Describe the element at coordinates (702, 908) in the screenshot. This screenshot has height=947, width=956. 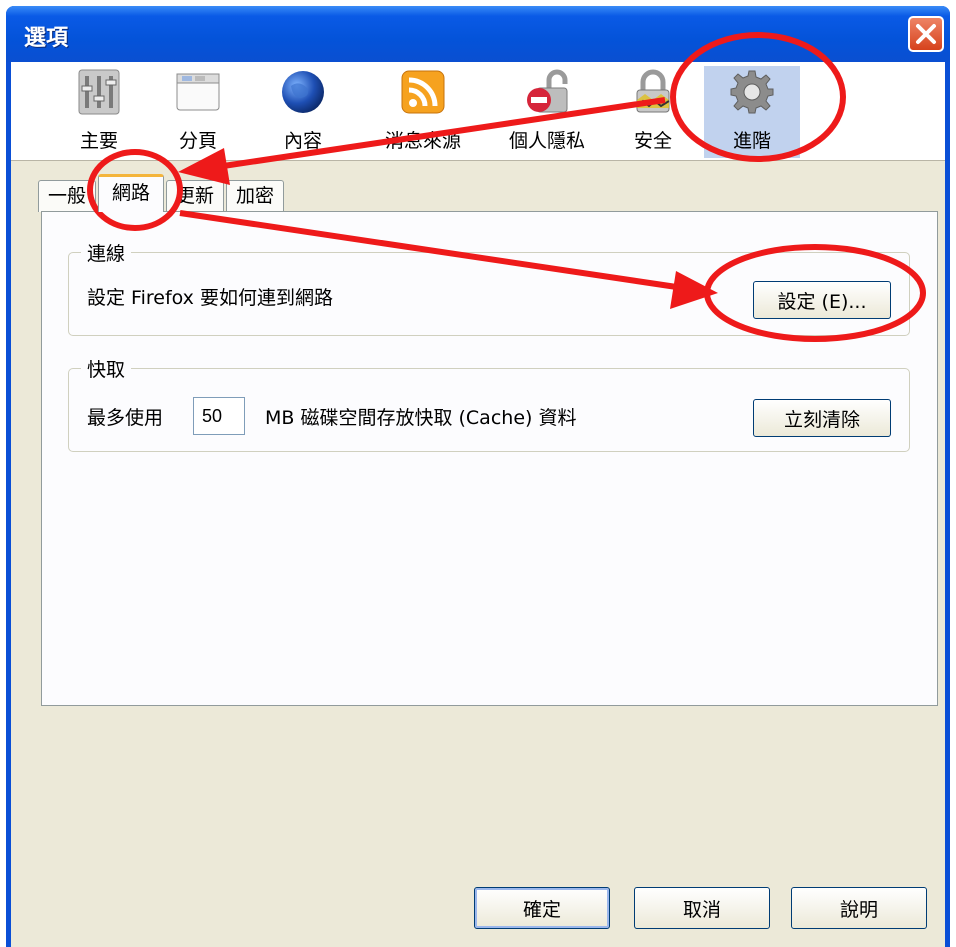
I see `cancel-button: 取消` at that location.